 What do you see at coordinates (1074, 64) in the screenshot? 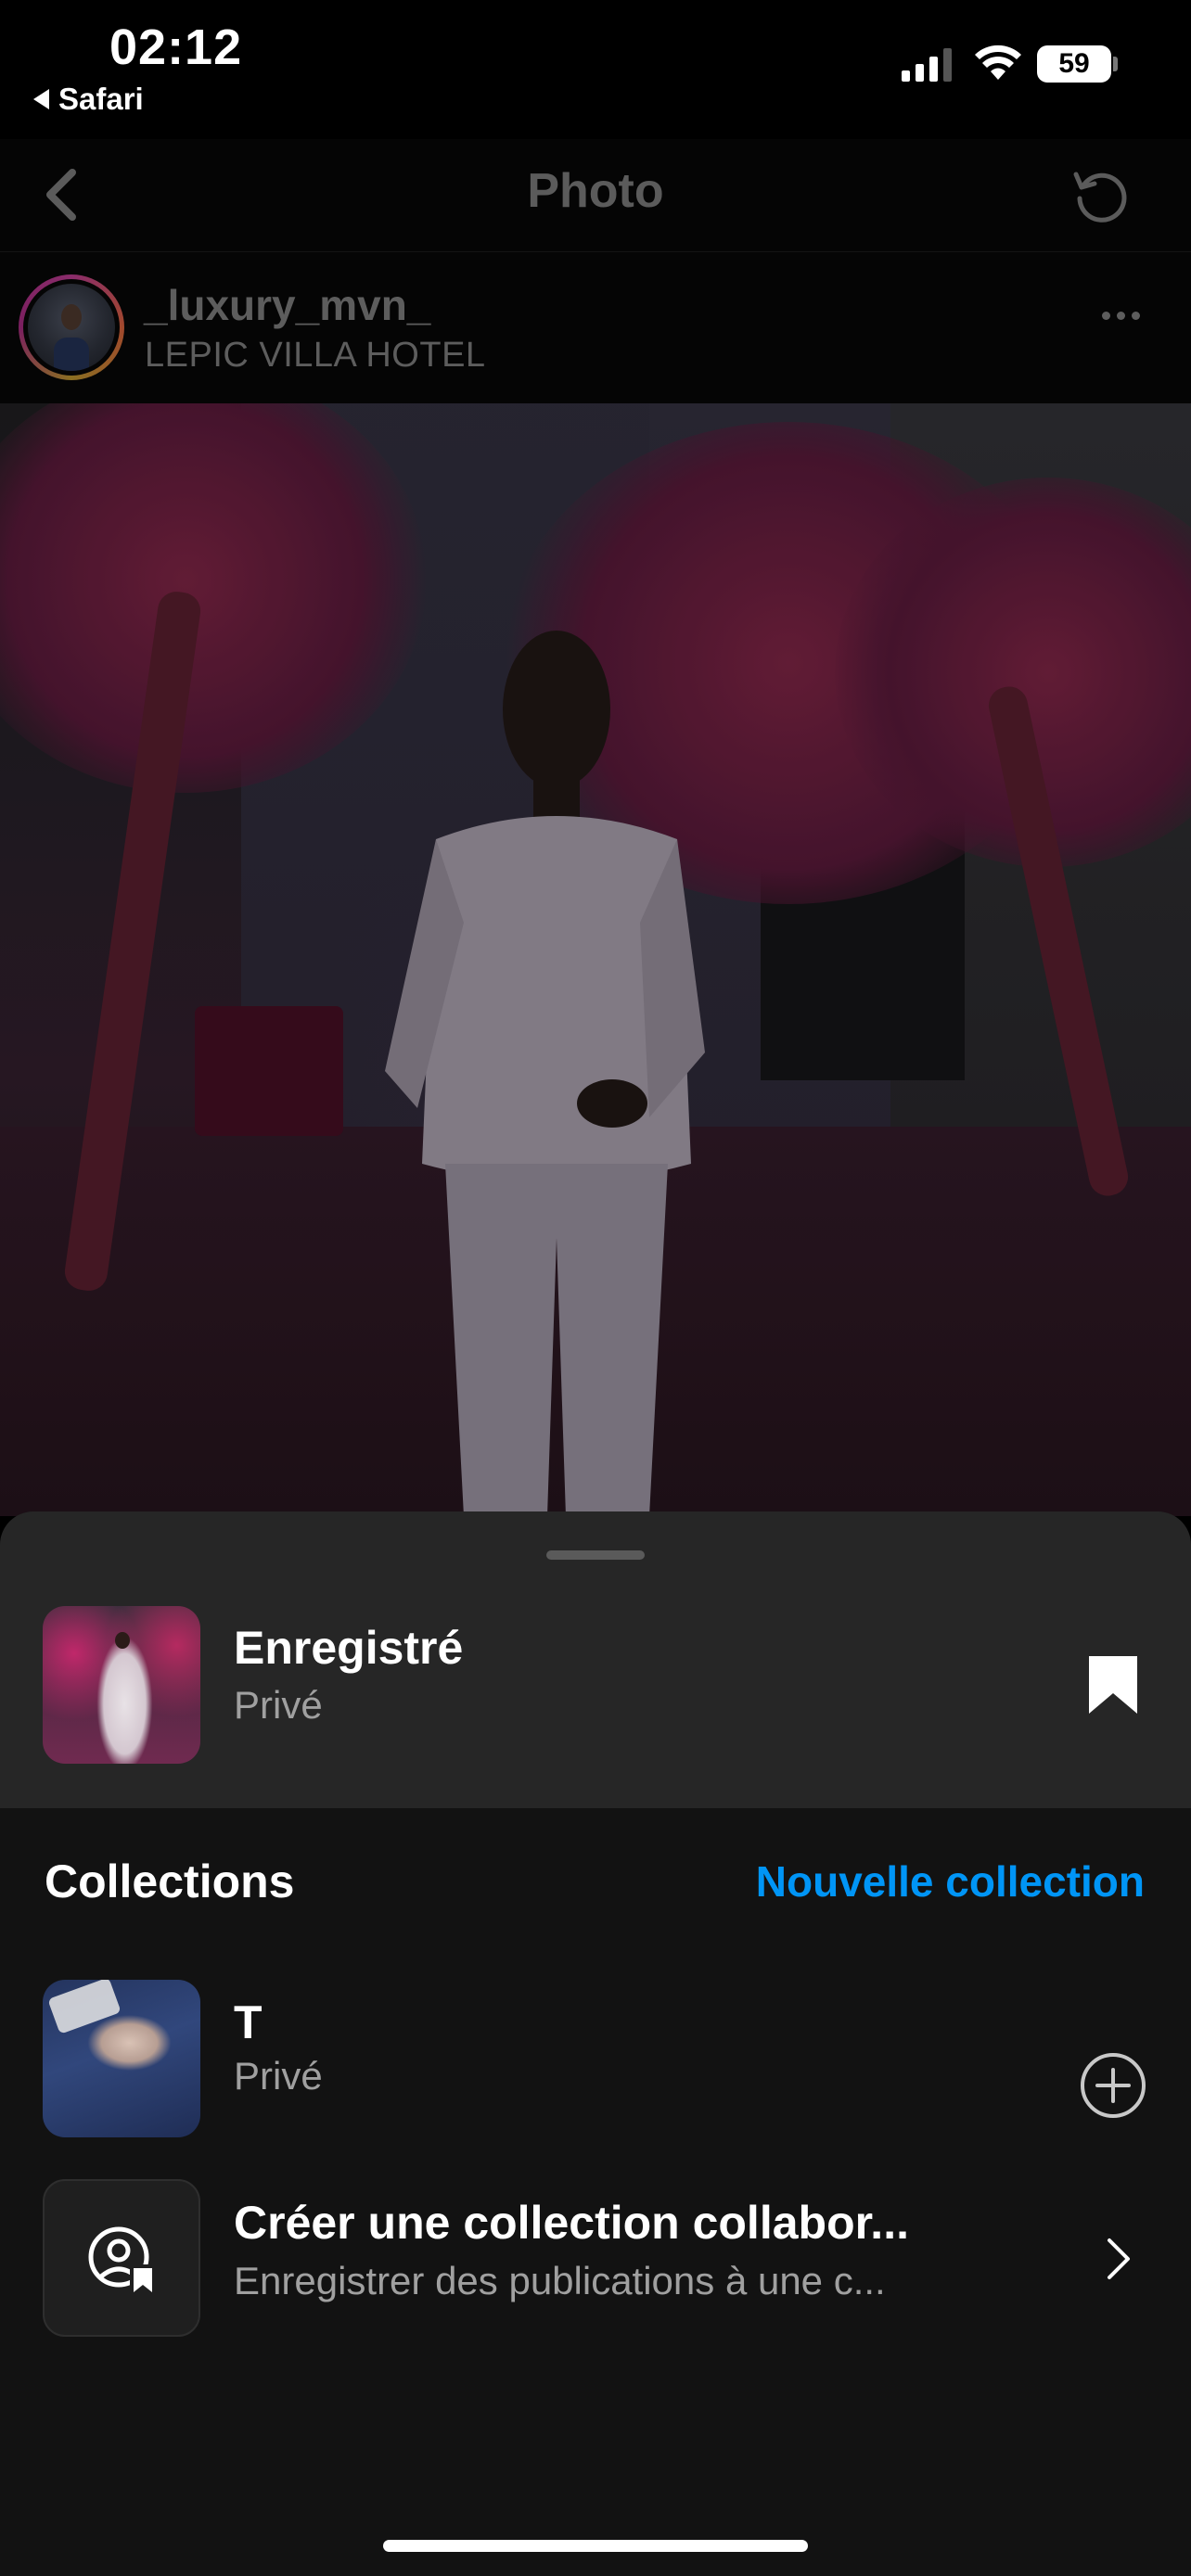
I see `battery-indicator: 59` at bounding box center [1074, 64].